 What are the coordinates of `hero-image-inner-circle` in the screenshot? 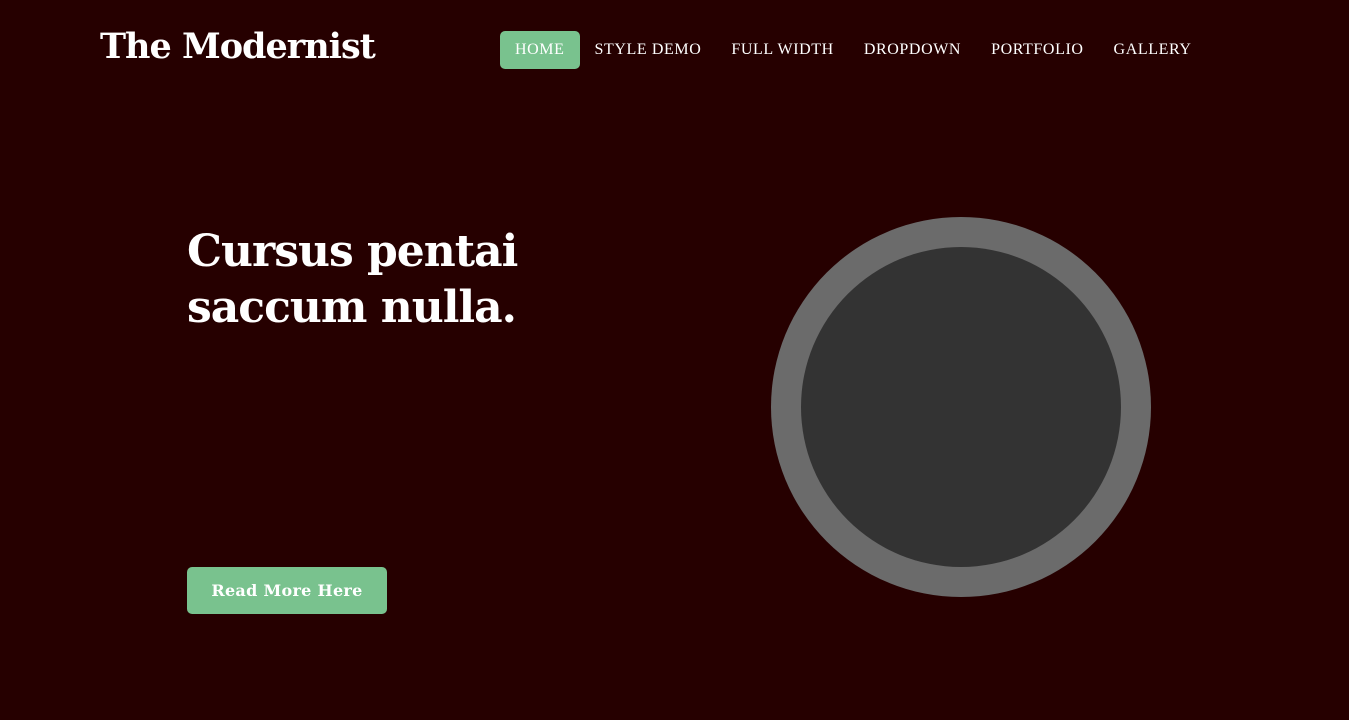 It's located at (961, 407).